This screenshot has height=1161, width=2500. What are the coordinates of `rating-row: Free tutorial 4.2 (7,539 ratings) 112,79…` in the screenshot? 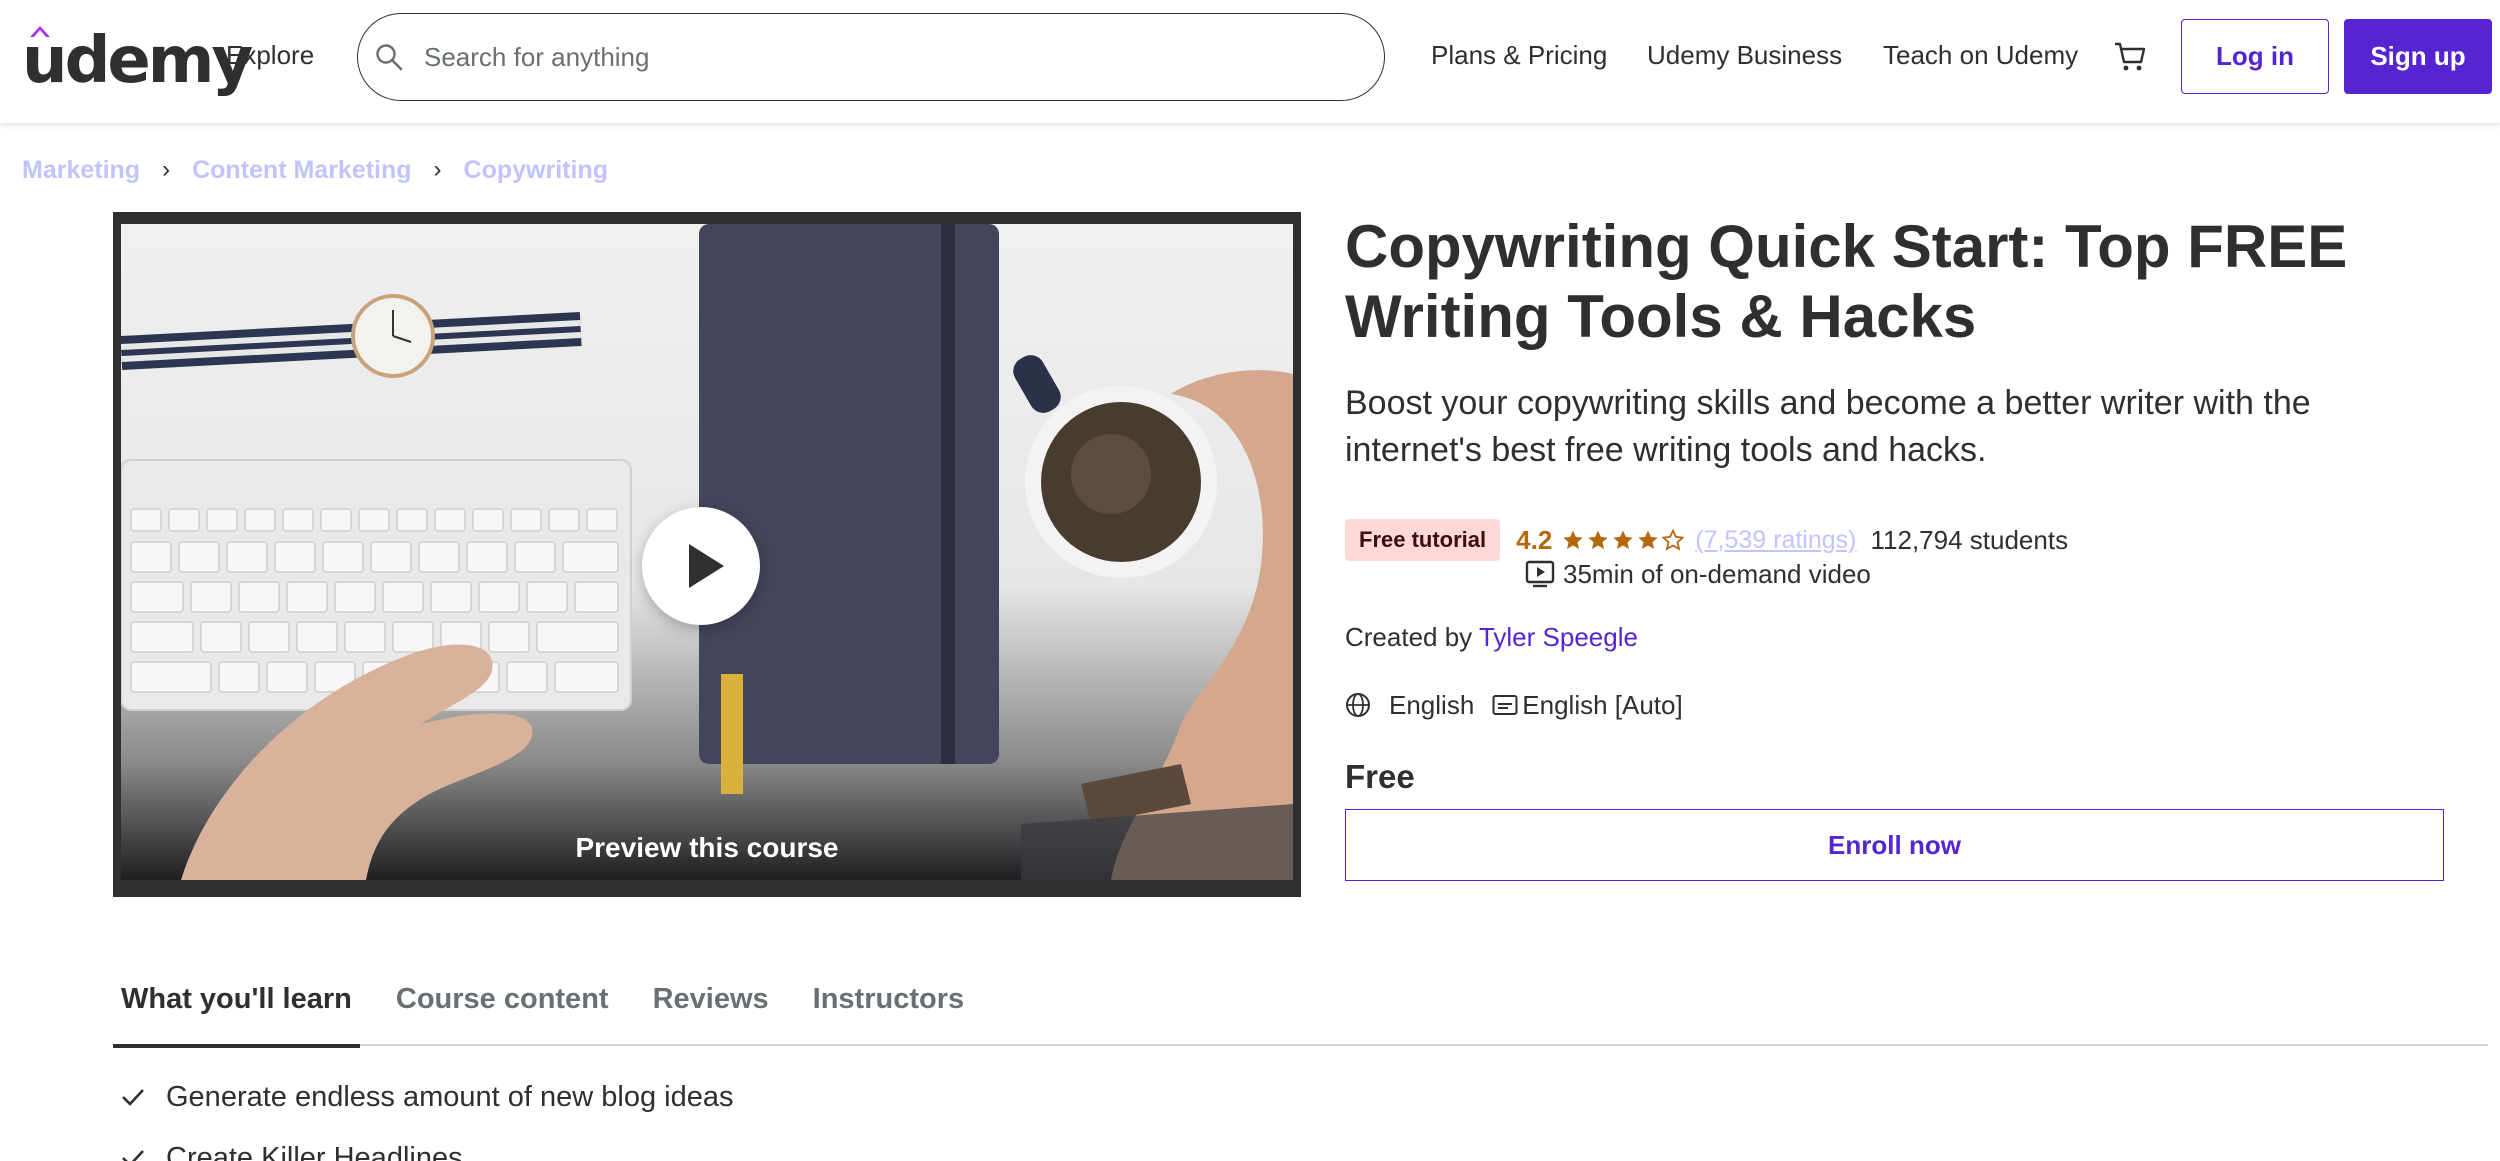 It's located at (1707, 540).